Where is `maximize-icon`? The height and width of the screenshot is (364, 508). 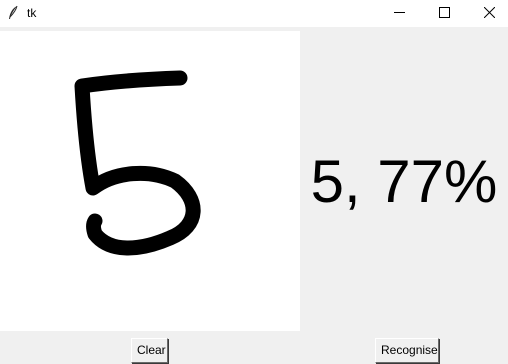
maximize-icon is located at coordinates (444, 14).